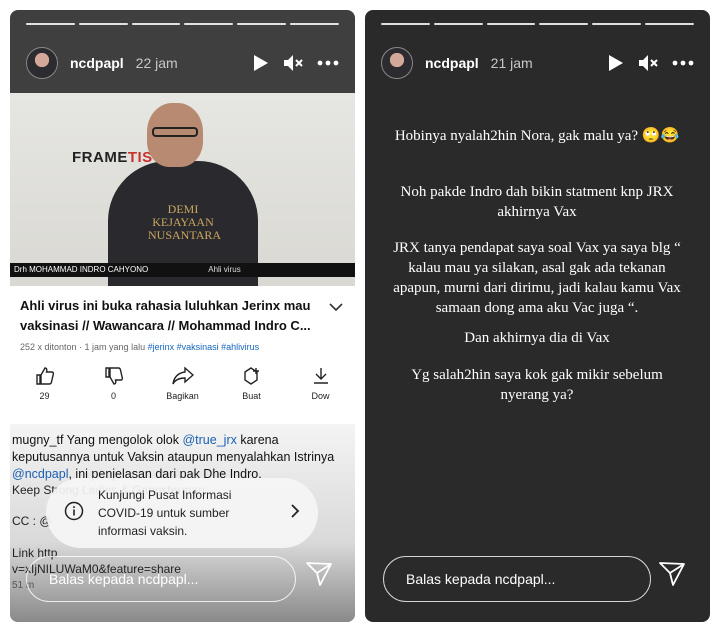 The height and width of the screenshot is (630, 720). What do you see at coordinates (182, 270) in the screenshot?
I see `video-caption: Drh MOHAMMAD INDRO CAHYONO Ahli virus` at bounding box center [182, 270].